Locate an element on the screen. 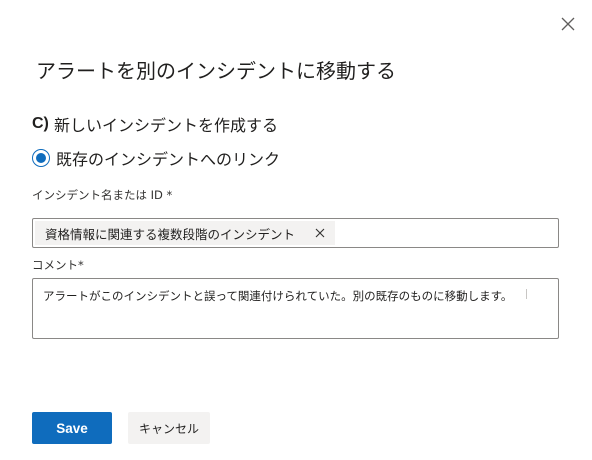 This screenshot has height=460, width=592. option-link-existing-label: 既存のインシデントへのリンク is located at coordinates (168, 159).